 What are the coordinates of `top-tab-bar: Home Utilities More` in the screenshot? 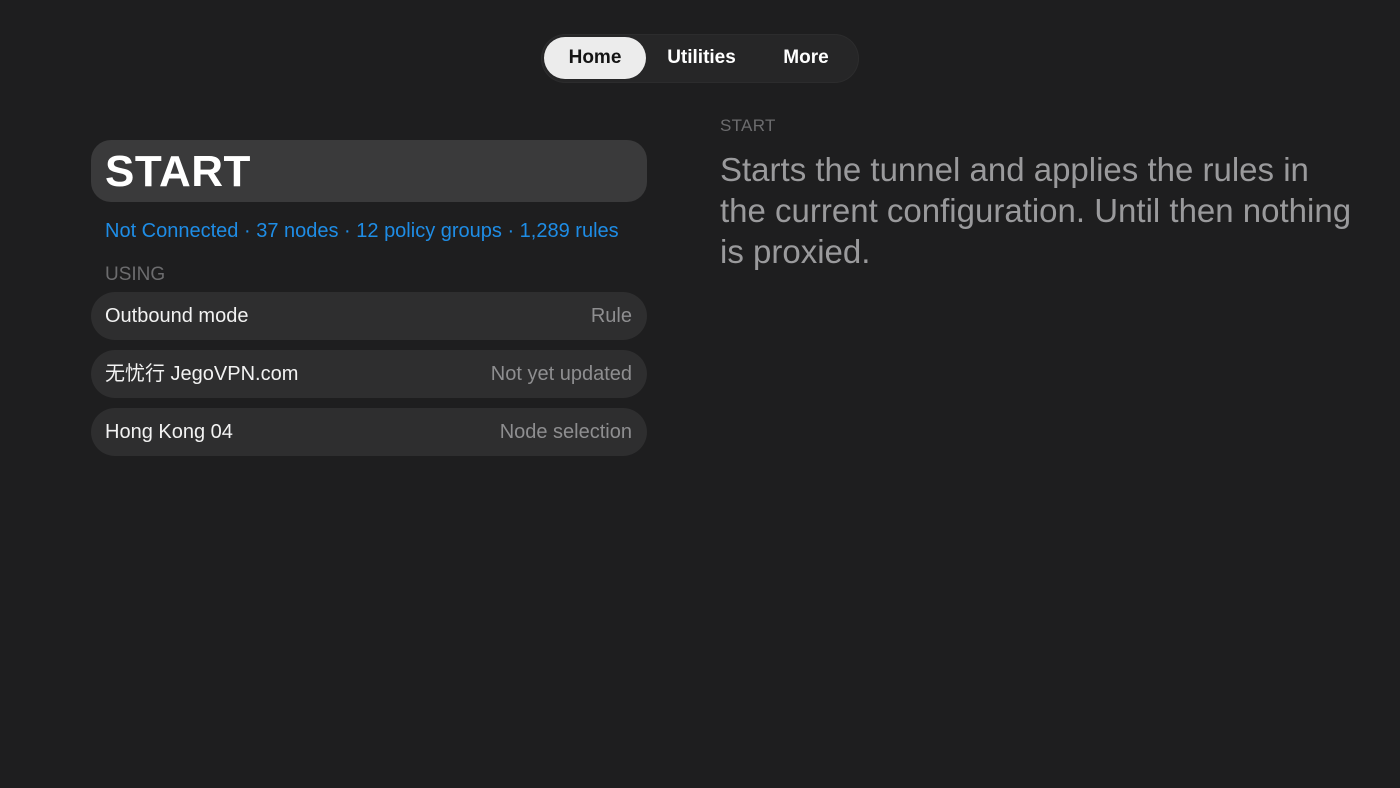 It's located at (700, 58).